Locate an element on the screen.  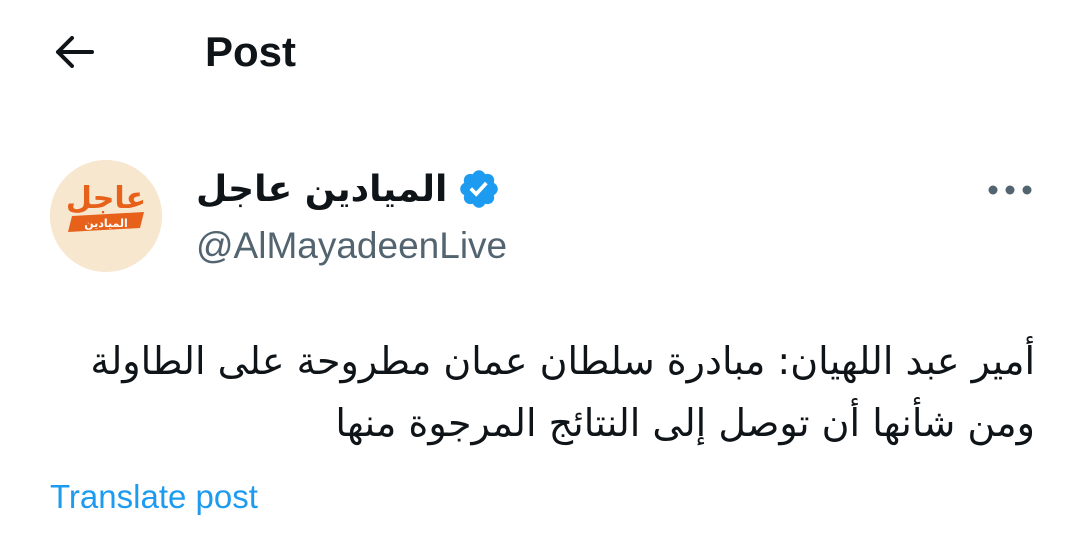
more-options-button is located at coordinates (1010, 190).